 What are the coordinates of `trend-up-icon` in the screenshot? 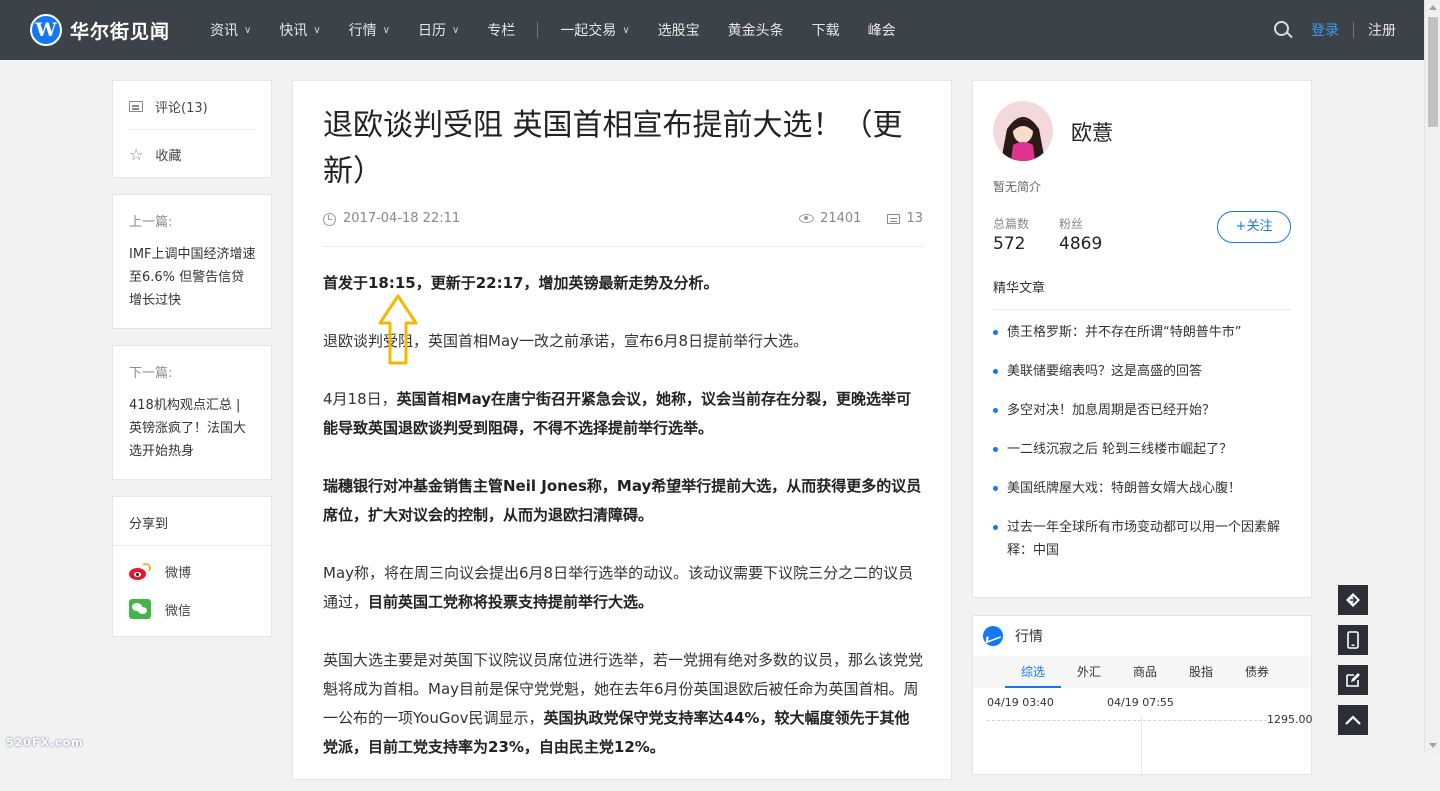 It's located at (993, 636).